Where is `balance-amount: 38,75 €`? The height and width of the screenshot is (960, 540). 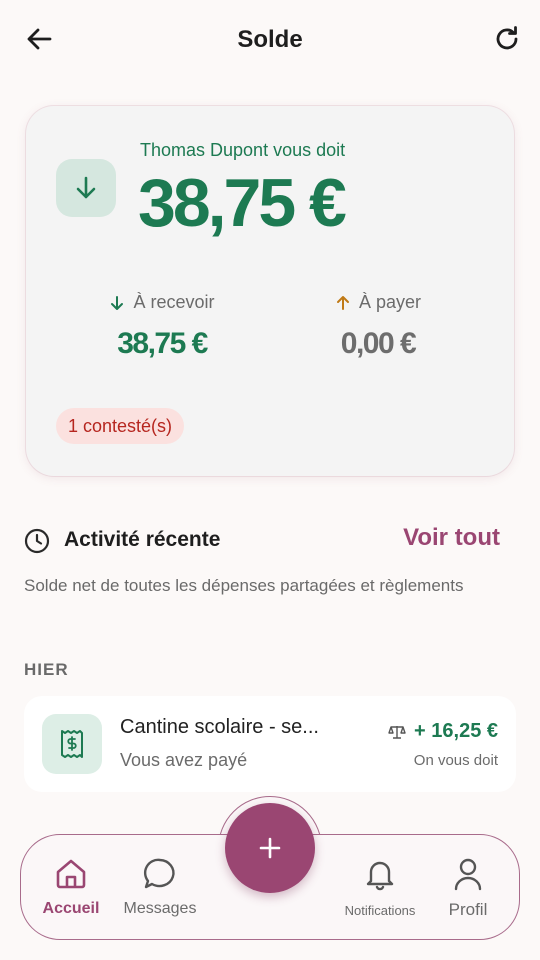 balance-amount: 38,75 € is located at coordinates (242, 203).